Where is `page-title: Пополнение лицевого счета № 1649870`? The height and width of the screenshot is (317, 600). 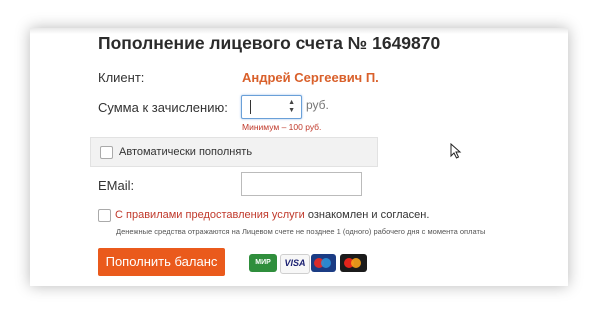 page-title: Пополнение лицевого счета № 1649870 is located at coordinates (269, 43).